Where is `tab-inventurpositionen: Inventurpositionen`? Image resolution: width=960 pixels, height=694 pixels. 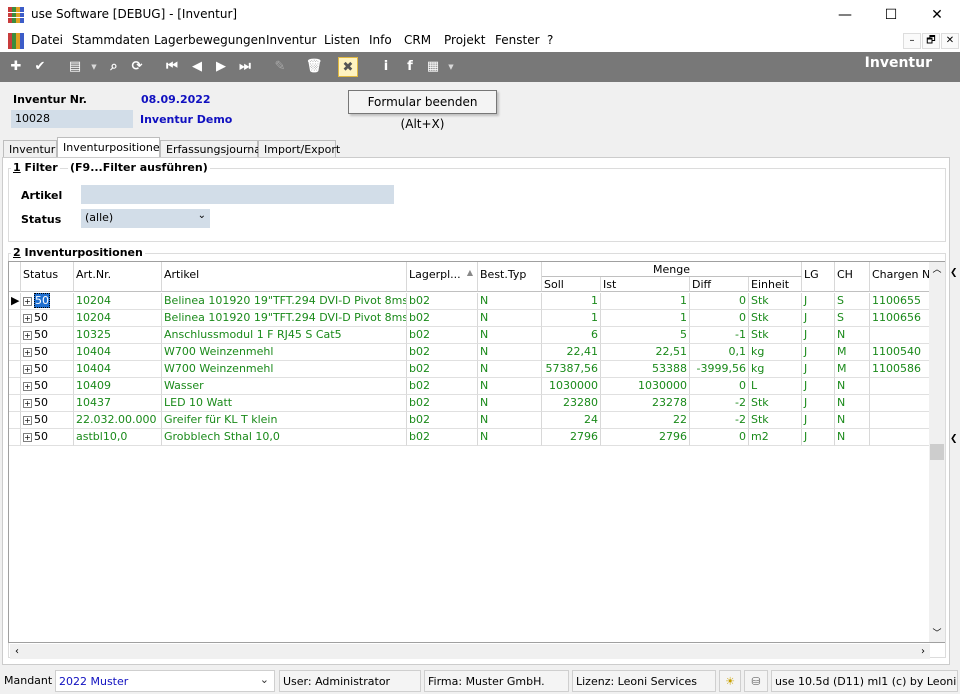 tab-inventurpositionen: Inventurpositionen is located at coordinates (112, 147).